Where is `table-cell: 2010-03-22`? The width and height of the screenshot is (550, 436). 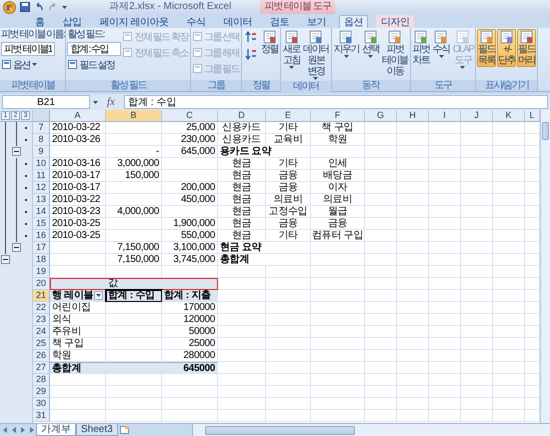 table-cell: 2010-03-22 is located at coordinates (78, 200).